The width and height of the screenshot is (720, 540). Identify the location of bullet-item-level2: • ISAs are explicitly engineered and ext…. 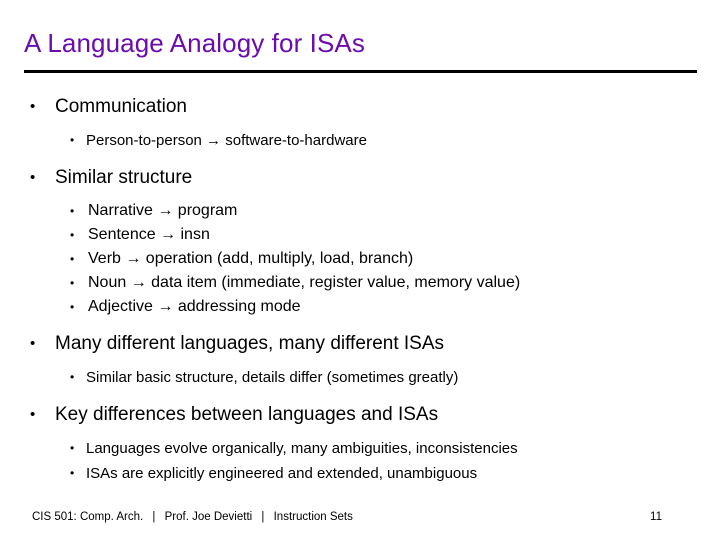
(360, 473).